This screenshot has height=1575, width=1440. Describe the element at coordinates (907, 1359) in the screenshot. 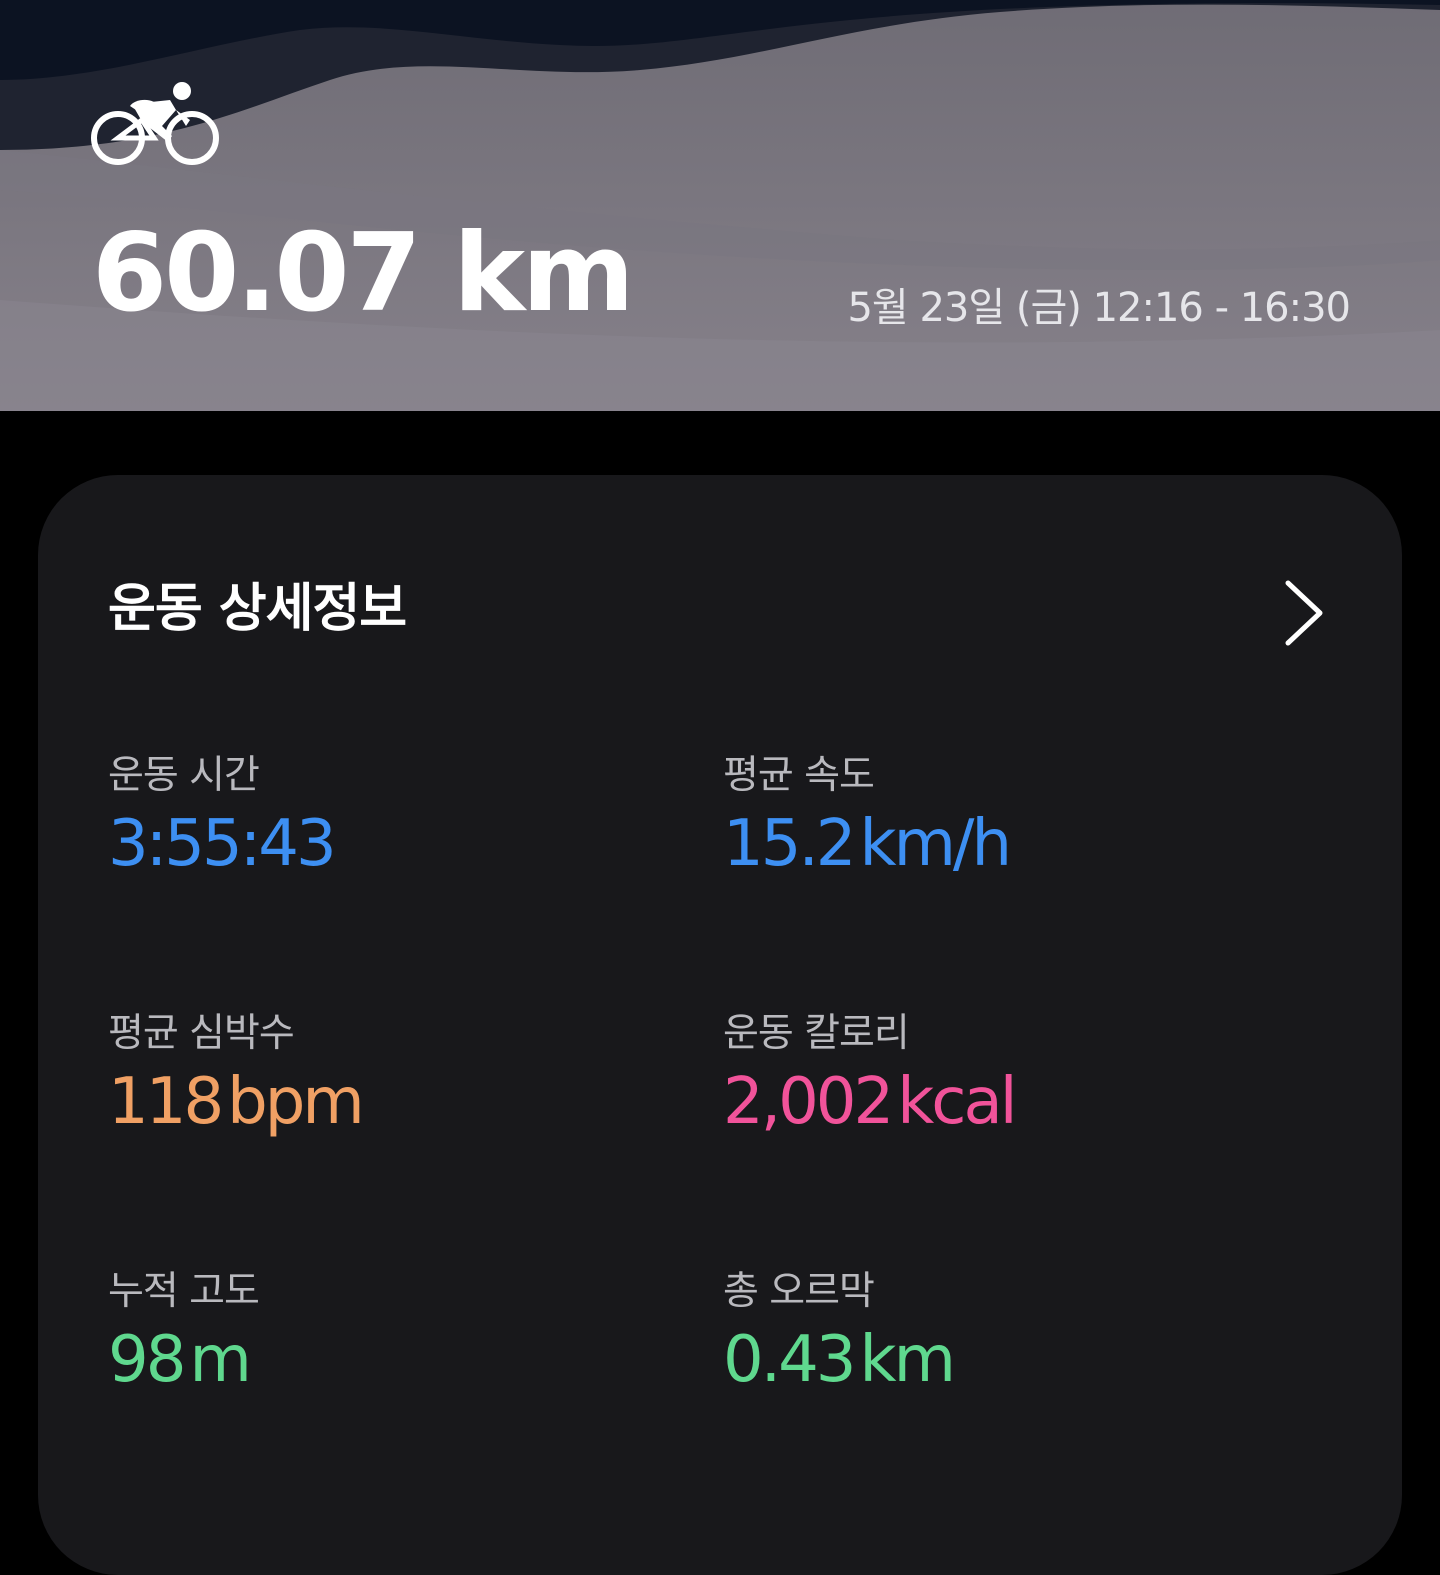

I see `stat-unit: km` at that location.